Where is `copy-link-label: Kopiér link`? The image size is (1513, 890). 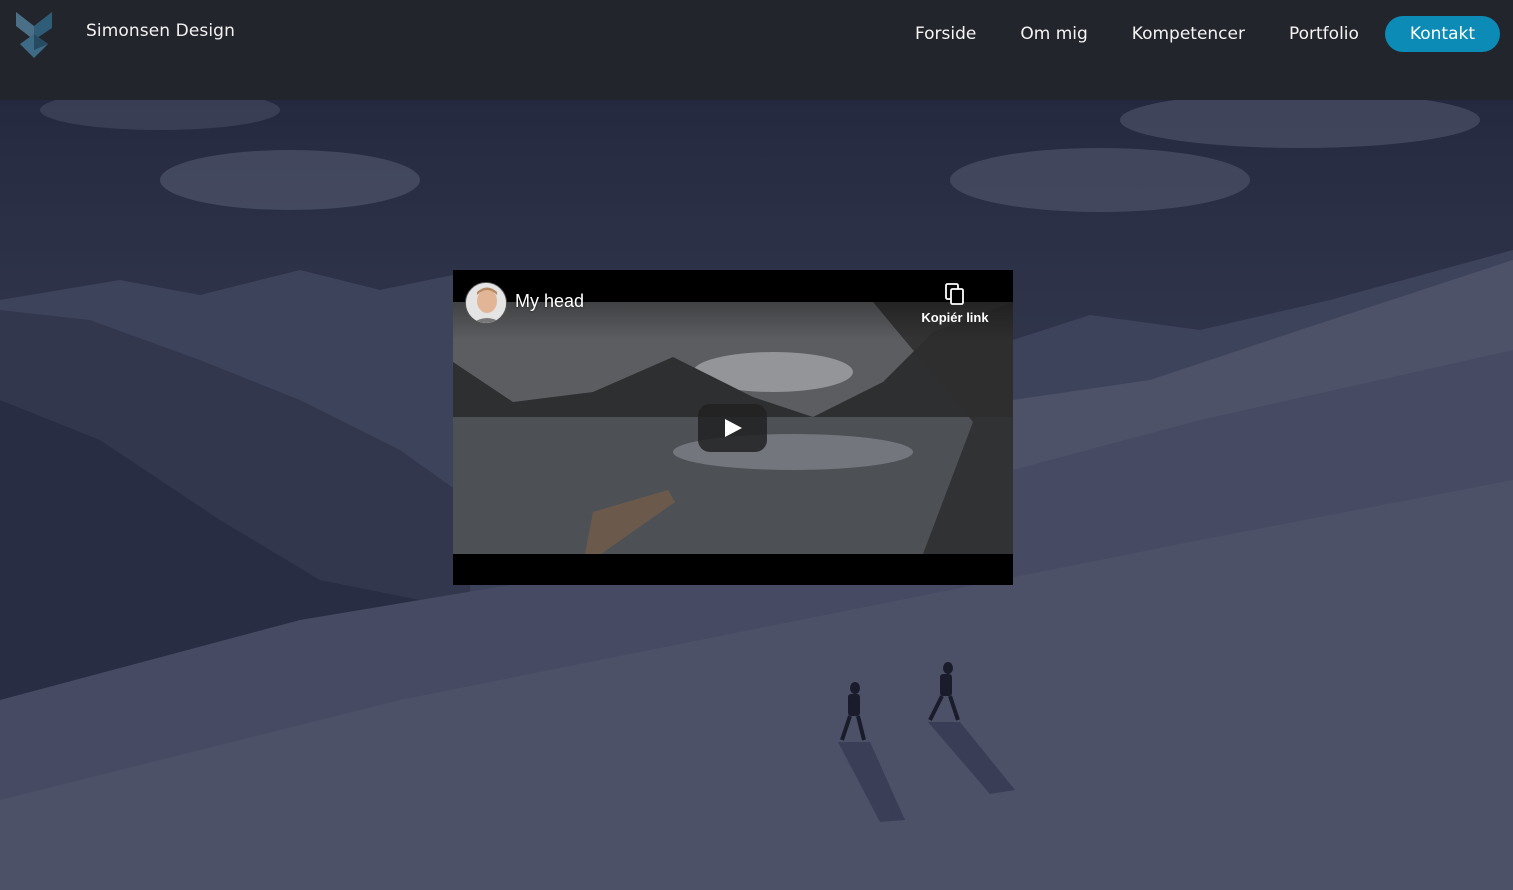
copy-link-label: Kopiér link is located at coordinates (955, 317).